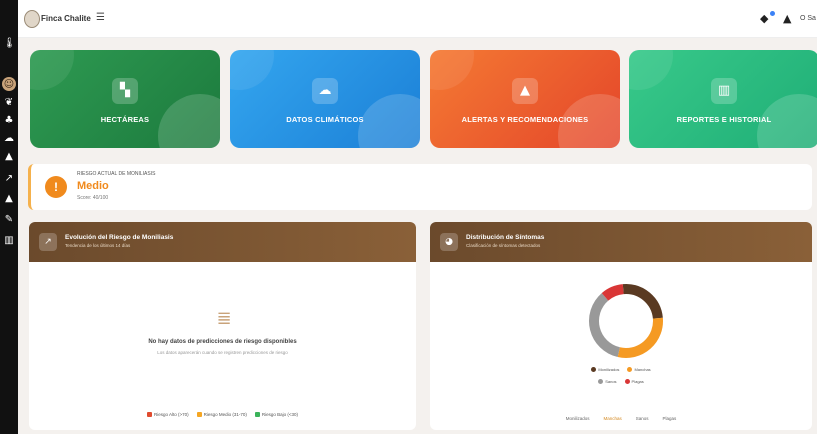 This screenshot has width=817, height=434. Describe the element at coordinates (605, 325) in the screenshot. I see `donut-slice-sanos` at that location.